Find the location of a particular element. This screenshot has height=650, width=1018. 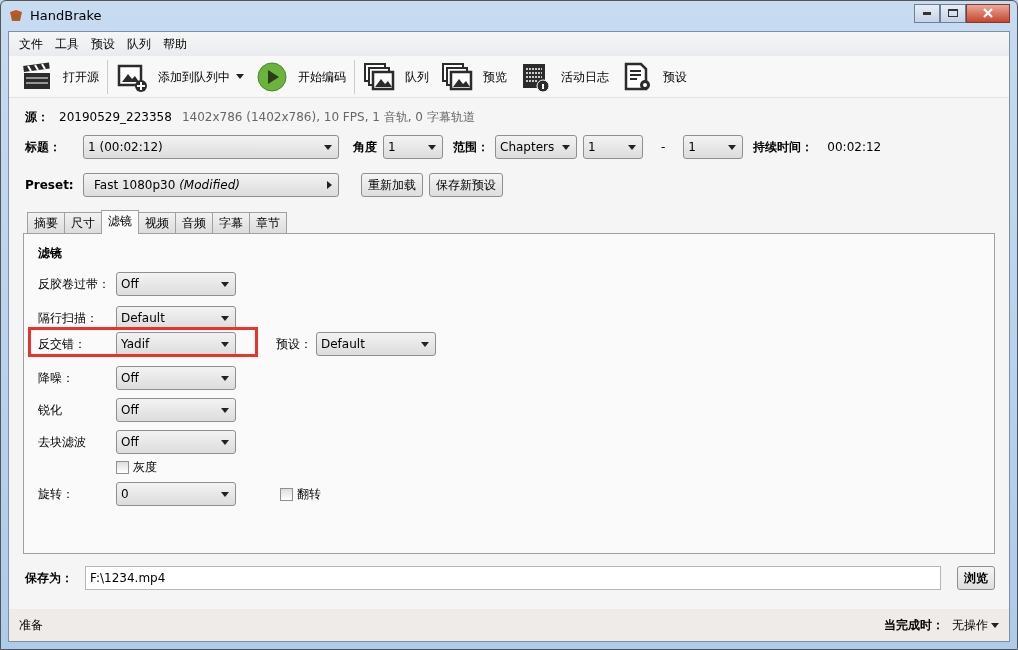

tab: 音频 is located at coordinates (194, 222).